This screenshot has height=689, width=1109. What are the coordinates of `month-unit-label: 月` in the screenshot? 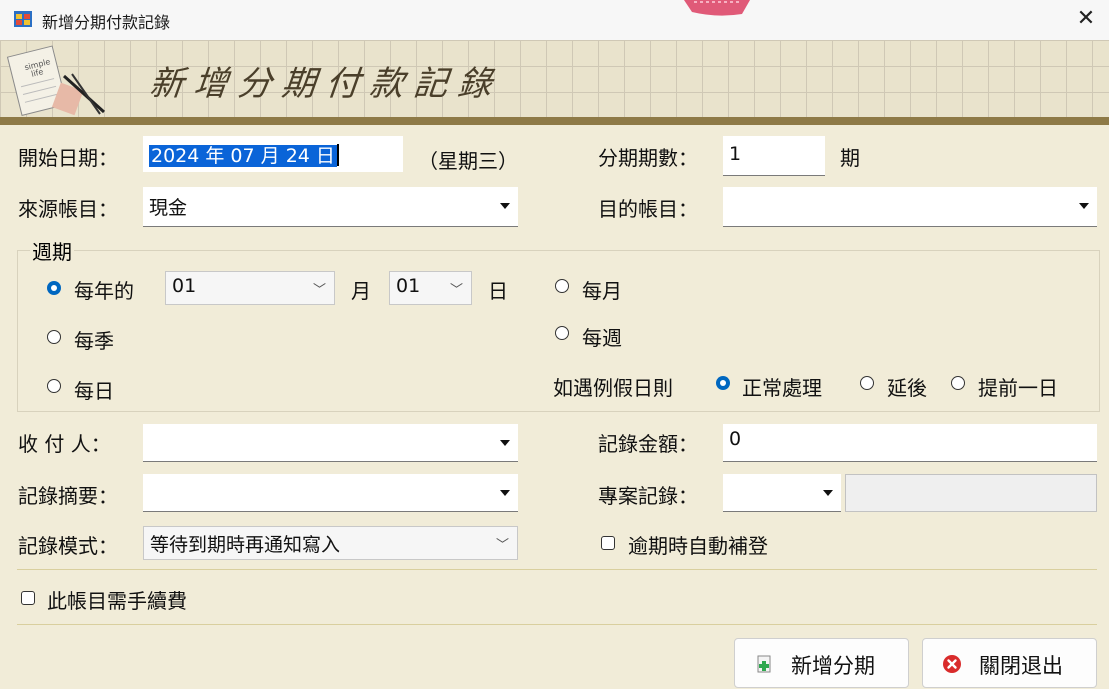 It's located at (361, 291).